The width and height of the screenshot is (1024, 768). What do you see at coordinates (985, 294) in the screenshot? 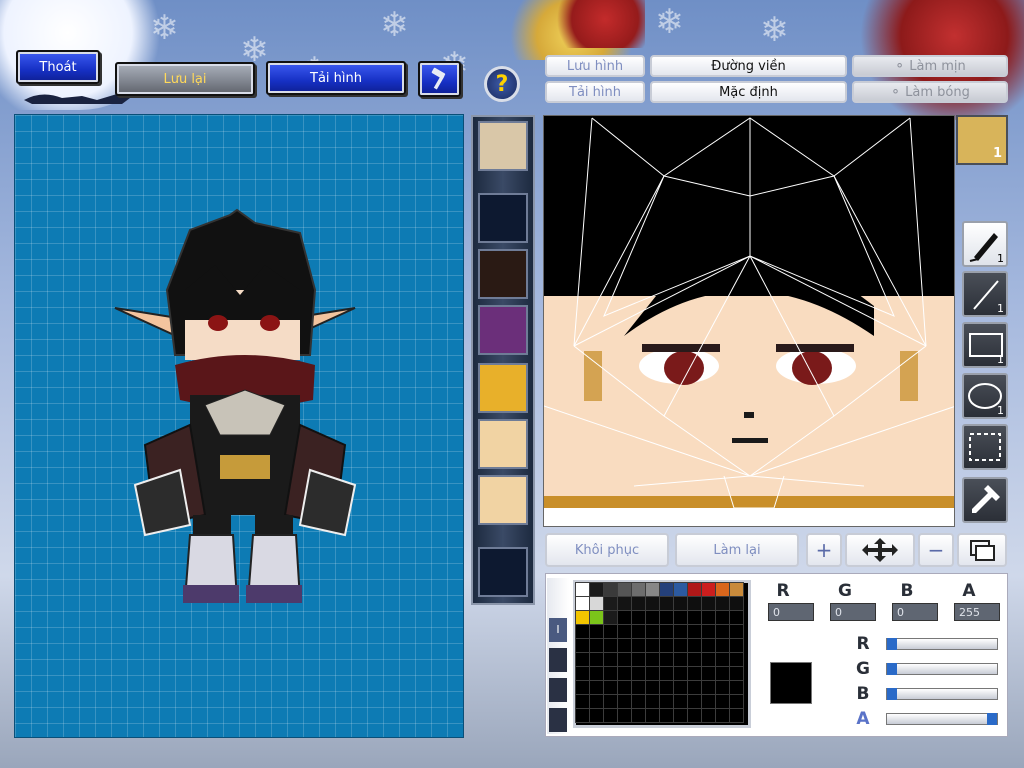
I see `line-tool-button: 1` at bounding box center [985, 294].